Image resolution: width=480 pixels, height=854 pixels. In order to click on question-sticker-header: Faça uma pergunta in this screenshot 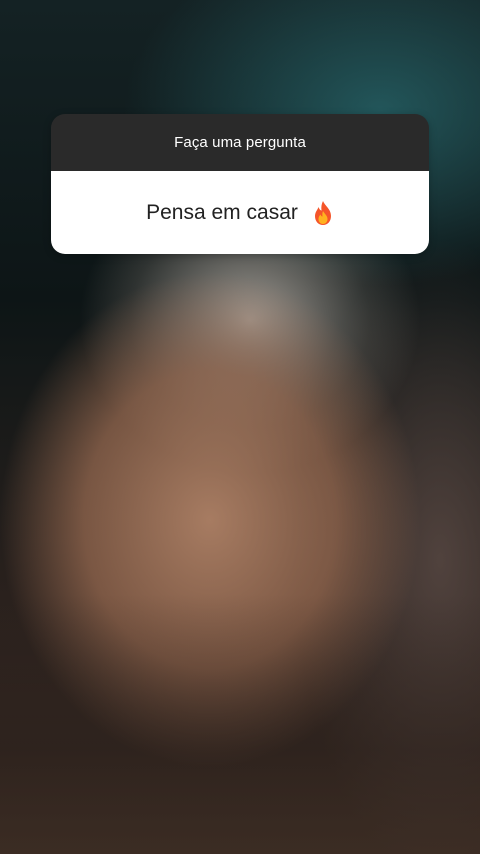, I will do `click(240, 142)`.